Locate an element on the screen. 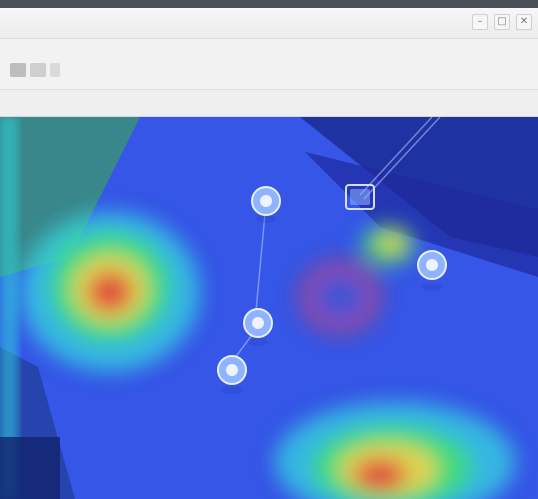 This screenshot has height=499, width=538. toolbar is located at coordinates (269, 64).